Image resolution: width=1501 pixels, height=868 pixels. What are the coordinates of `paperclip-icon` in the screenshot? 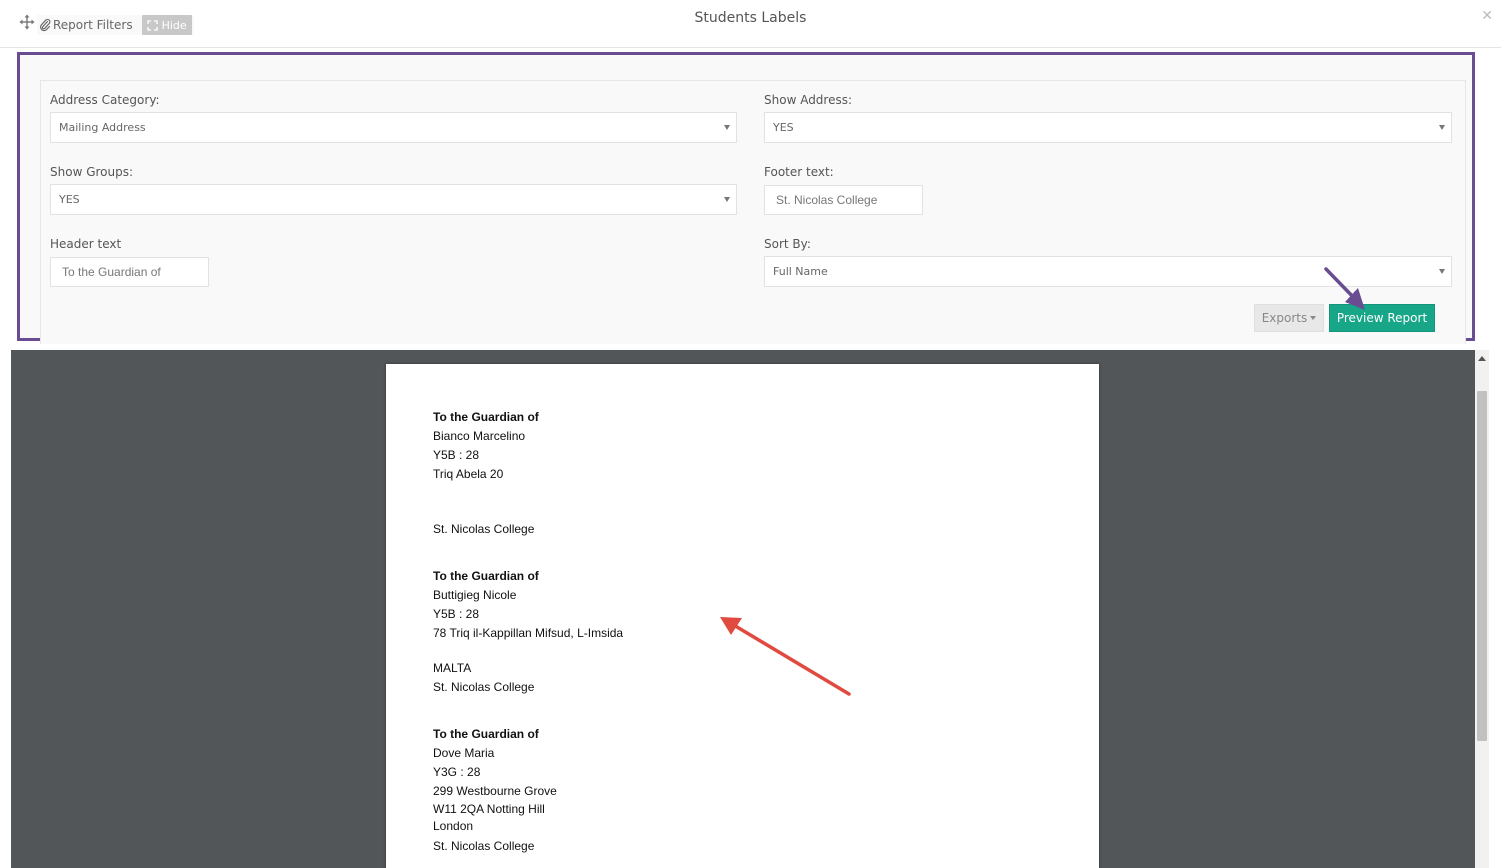 It's located at (45, 25).